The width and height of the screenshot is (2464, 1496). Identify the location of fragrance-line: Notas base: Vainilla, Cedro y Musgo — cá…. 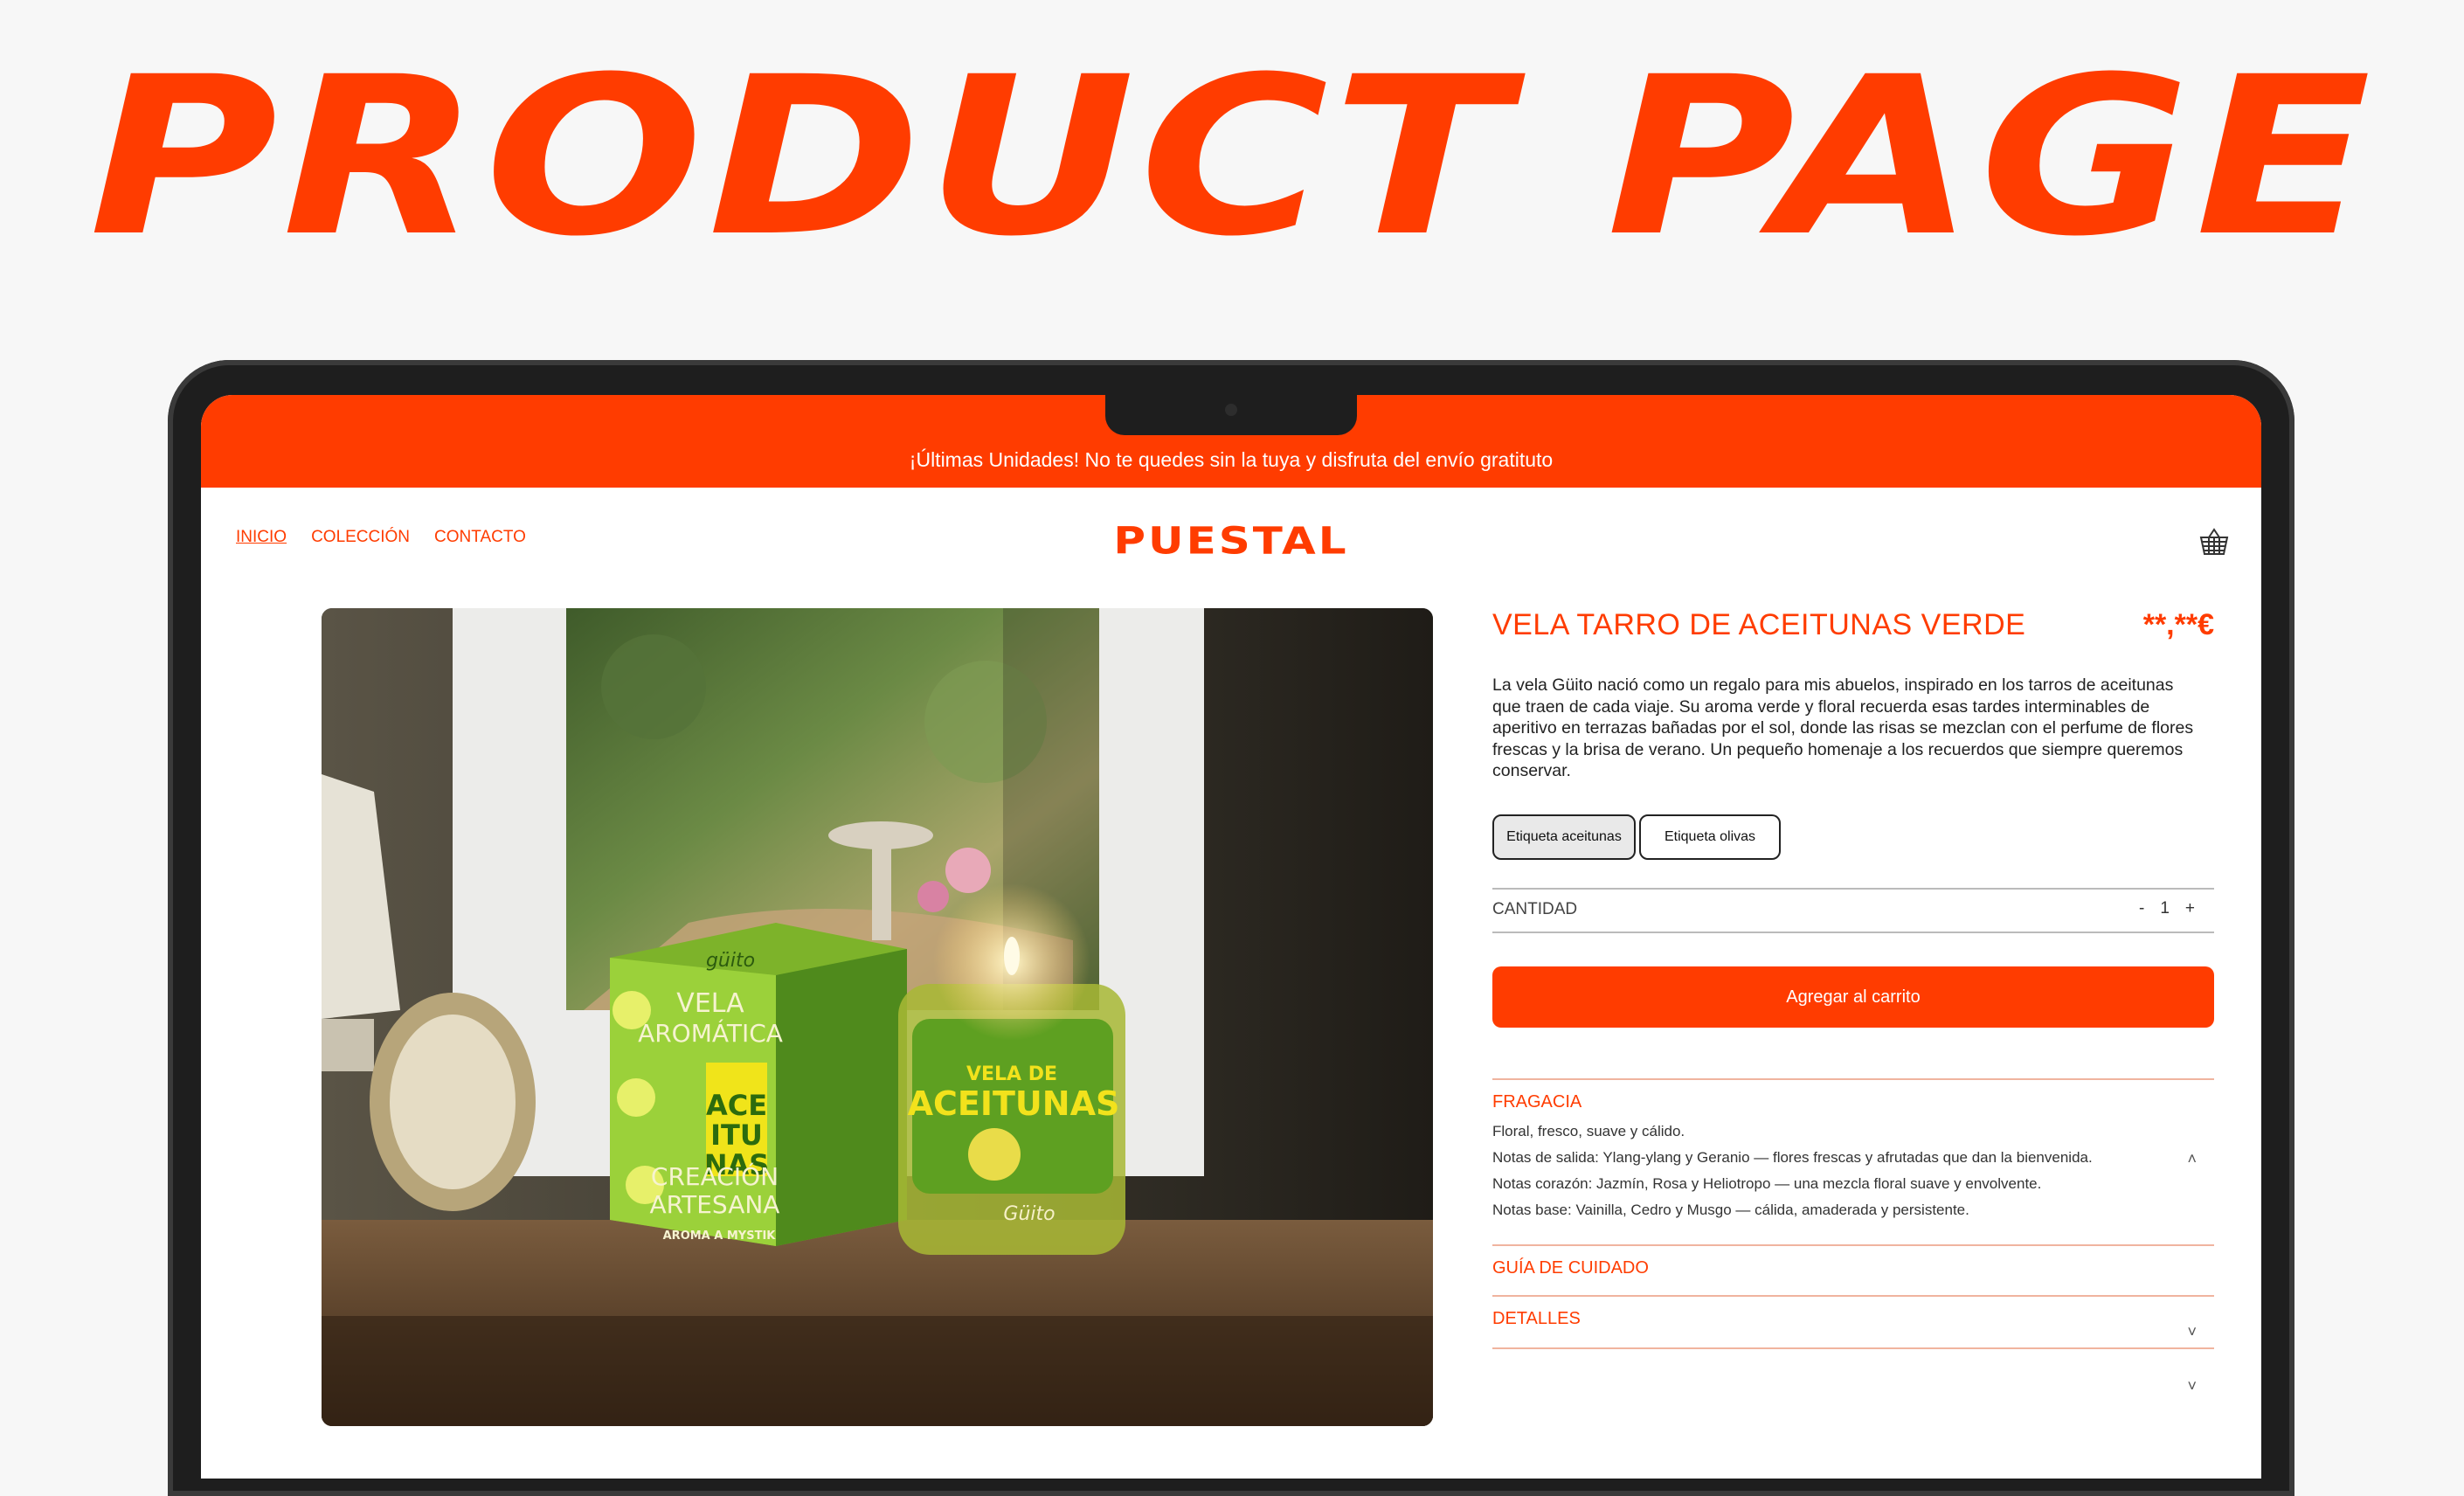
(1730, 1210).